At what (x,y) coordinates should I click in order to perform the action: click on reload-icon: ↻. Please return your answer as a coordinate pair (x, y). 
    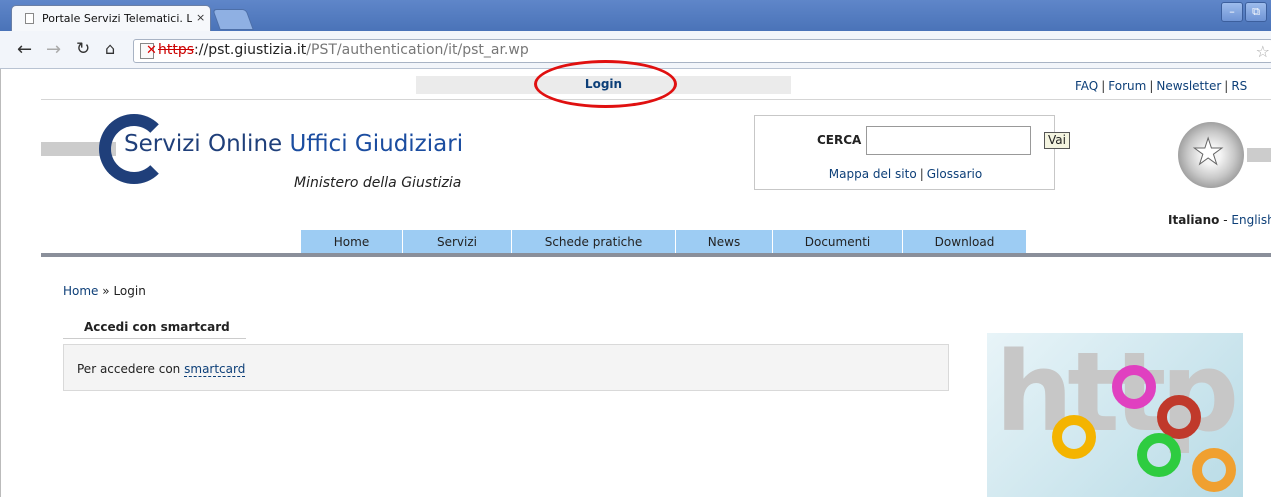
    Looking at the image, I should click on (83, 49).